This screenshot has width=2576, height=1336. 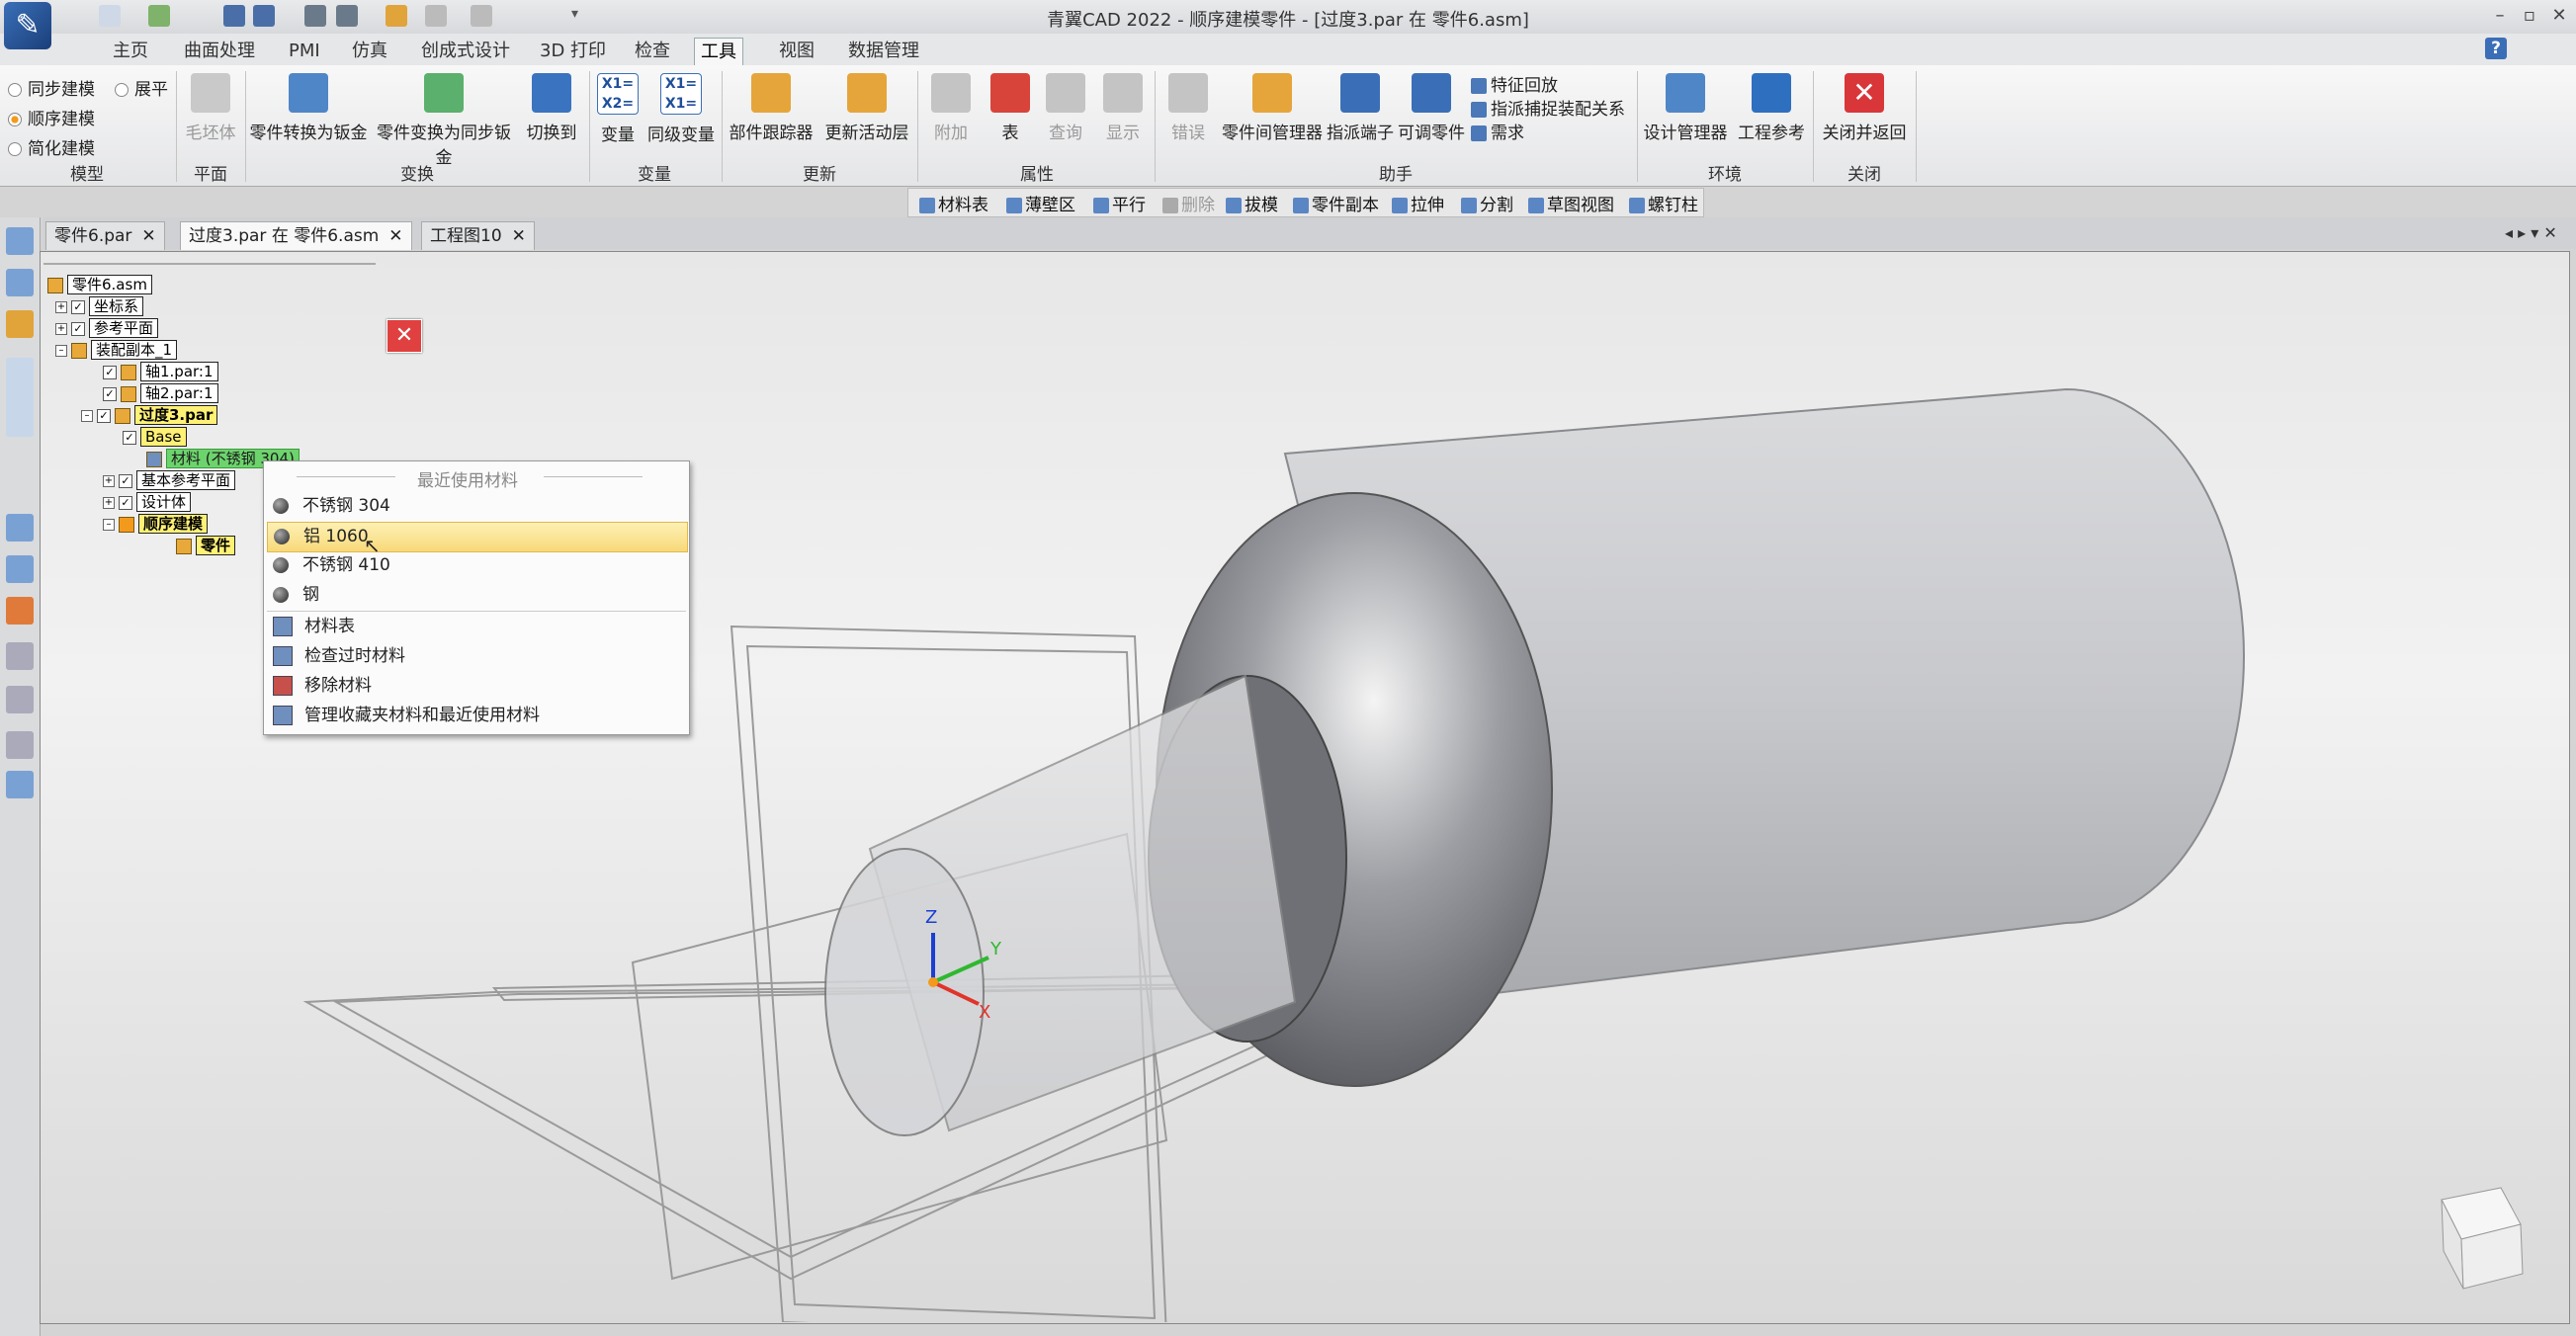 What do you see at coordinates (20, 283) in the screenshot?
I see `layers-icon` at bounding box center [20, 283].